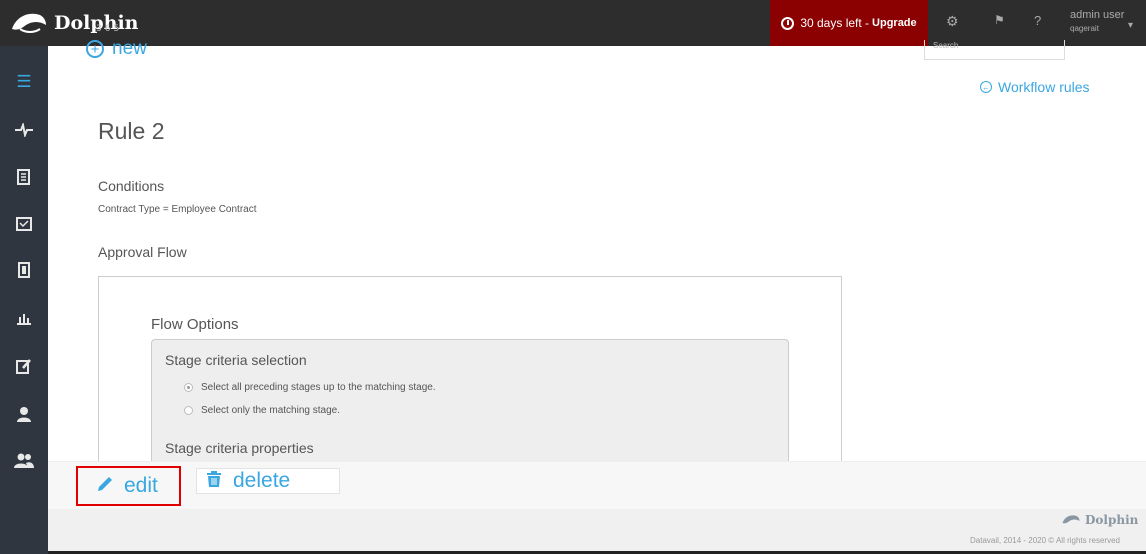 The height and width of the screenshot is (554, 1146). I want to click on users-icon, so click(24, 460).